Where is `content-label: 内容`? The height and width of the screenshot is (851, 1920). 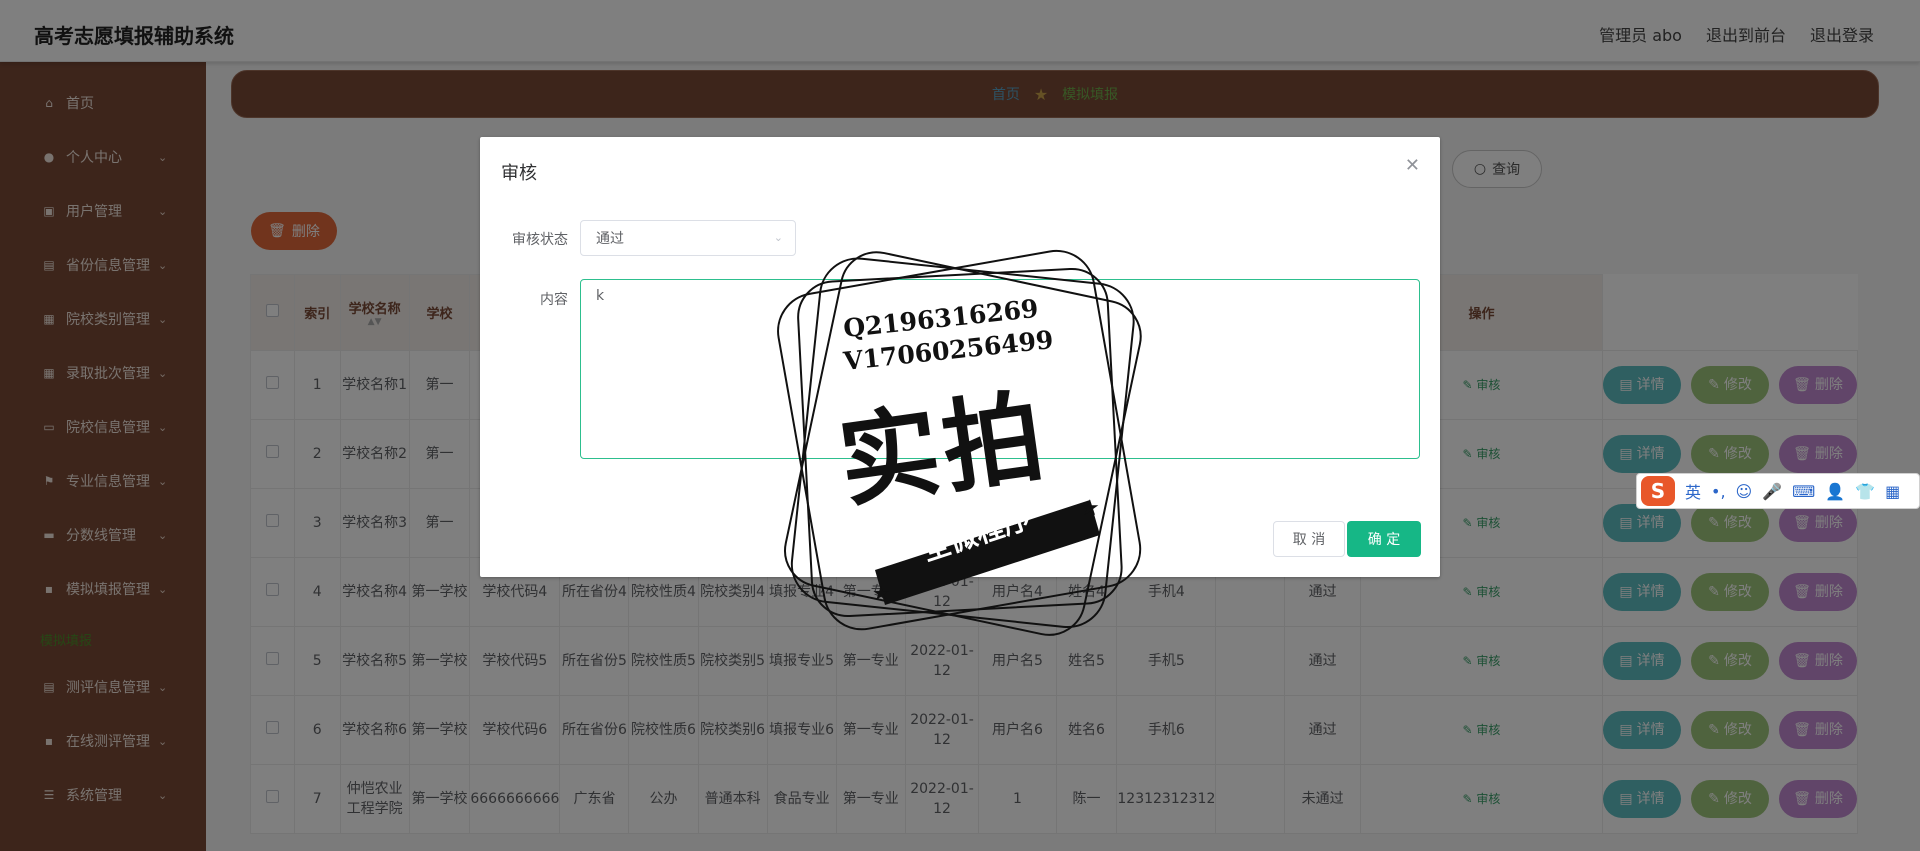 content-label: 内容 is located at coordinates (554, 300).